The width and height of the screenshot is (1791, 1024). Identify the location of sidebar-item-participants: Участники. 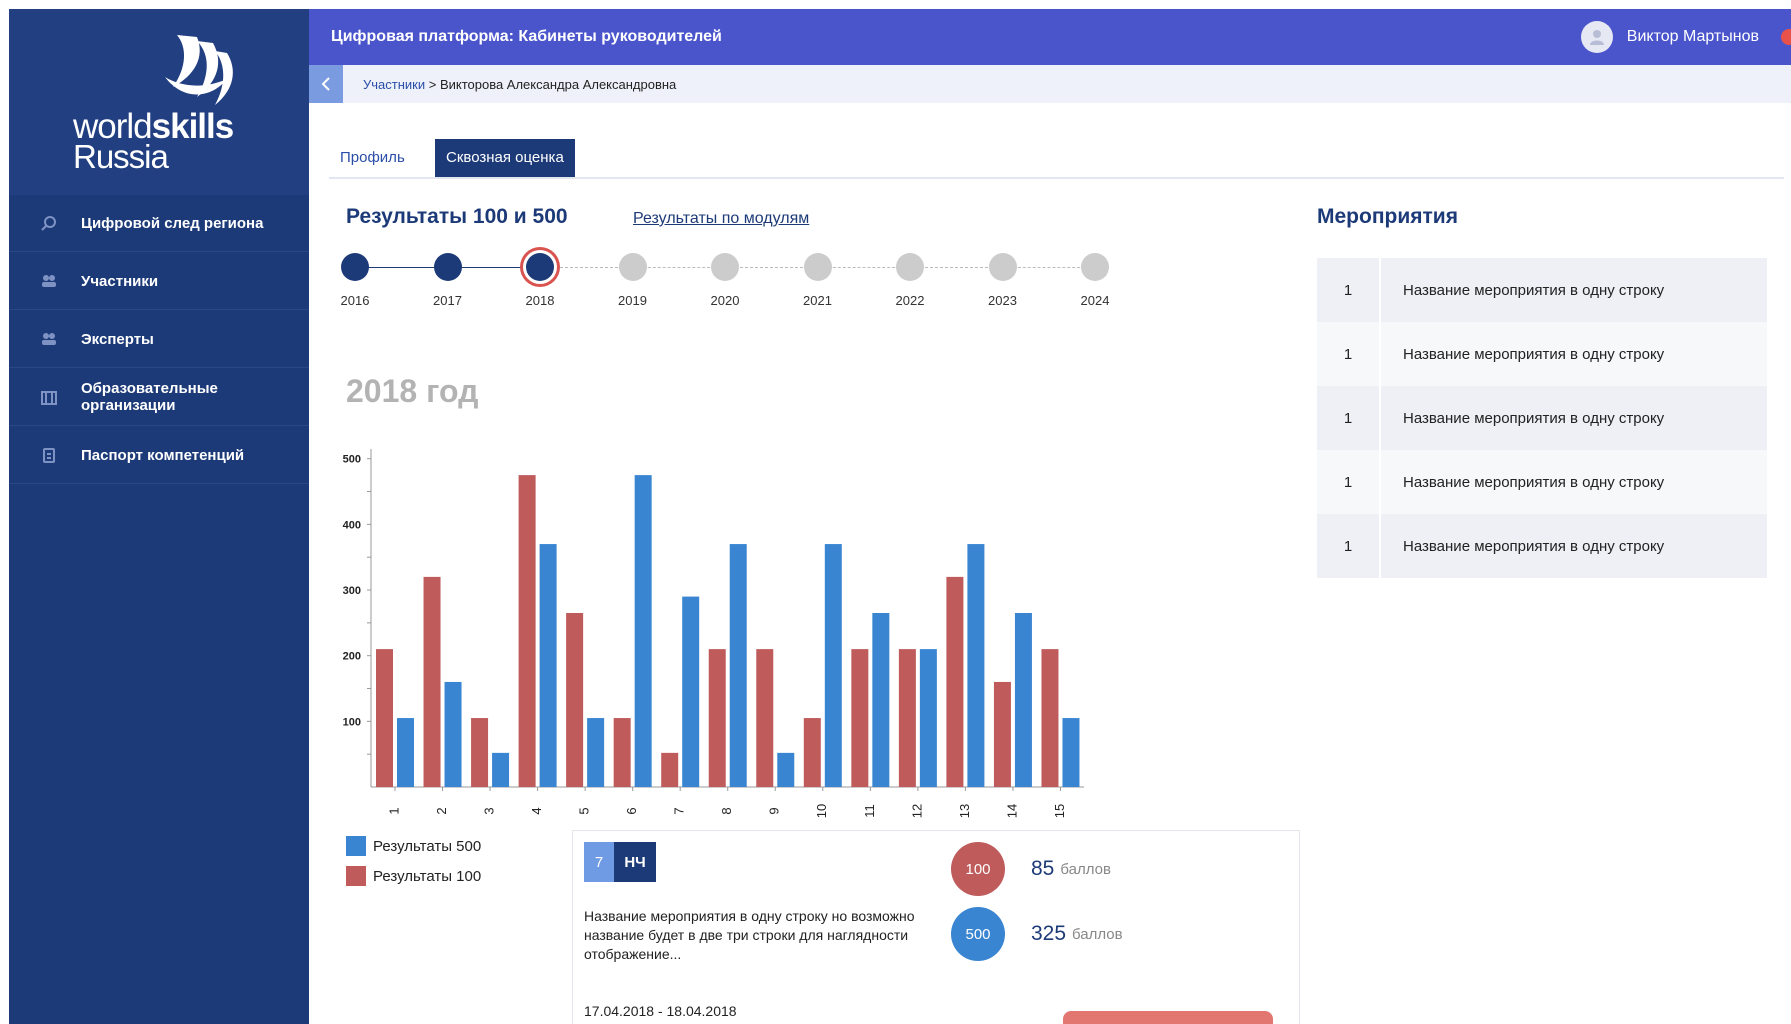
(159, 281).